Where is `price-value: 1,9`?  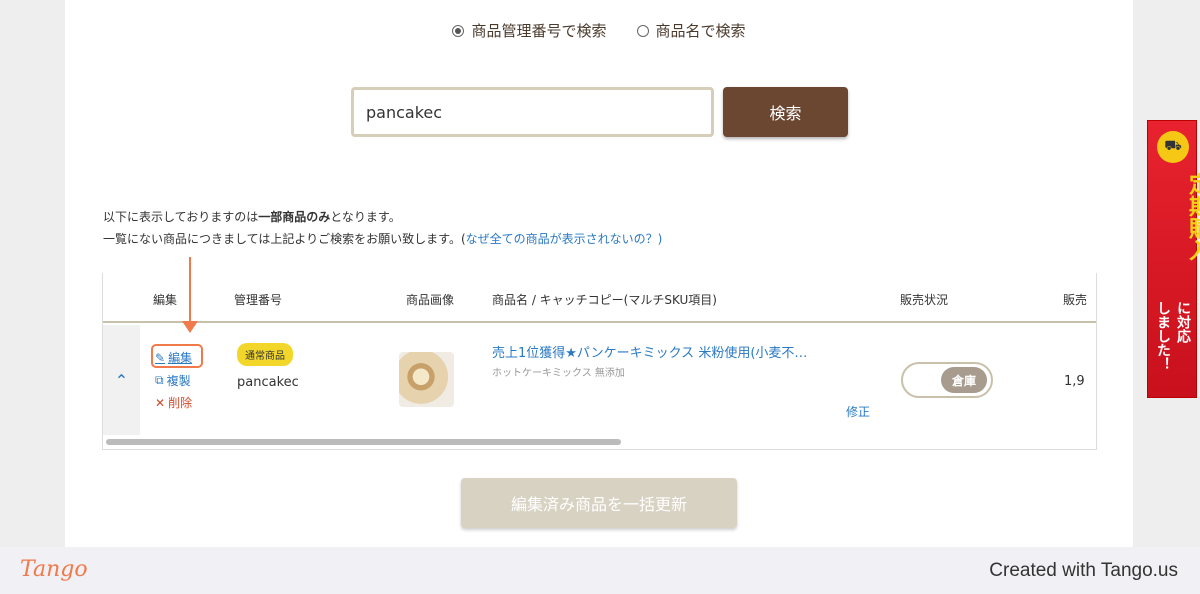 price-value: 1,9 is located at coordinates (1074, 381).